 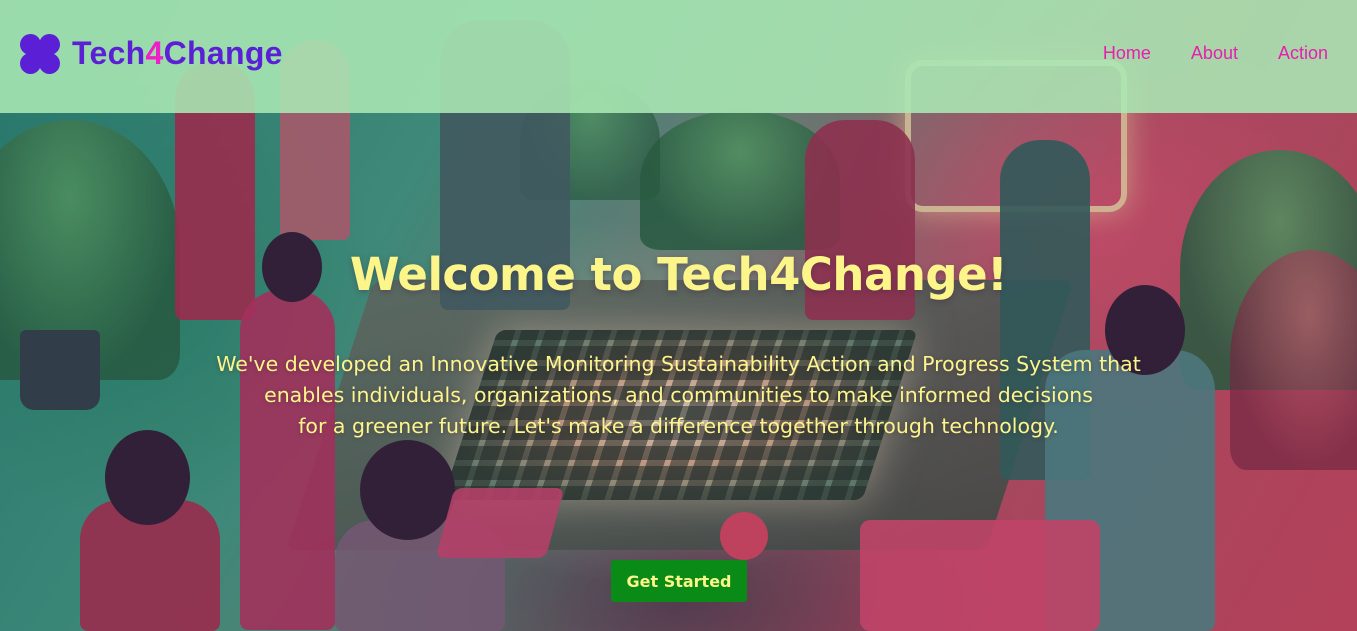 What do you see at coordinates (1127, 53) in the screenshot?
I see `nav-link-home: Home` at bounding box center [1127, 53].